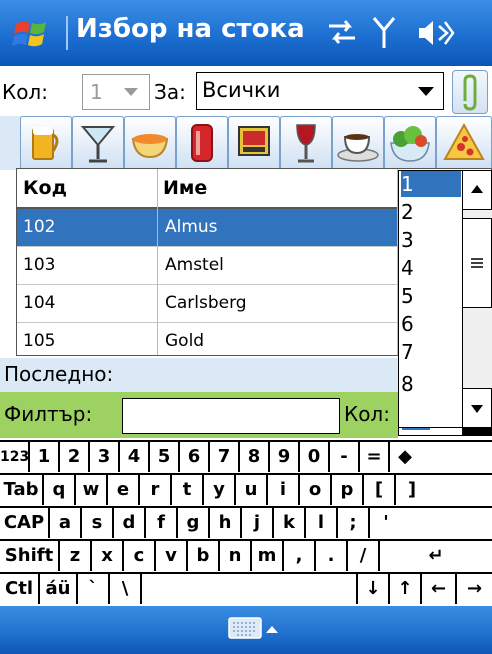 This screenshot has width=492, height=654. Describe the element at coordinates (22, 490) in the screenshot. I see `tab-key: Tab` at that location.